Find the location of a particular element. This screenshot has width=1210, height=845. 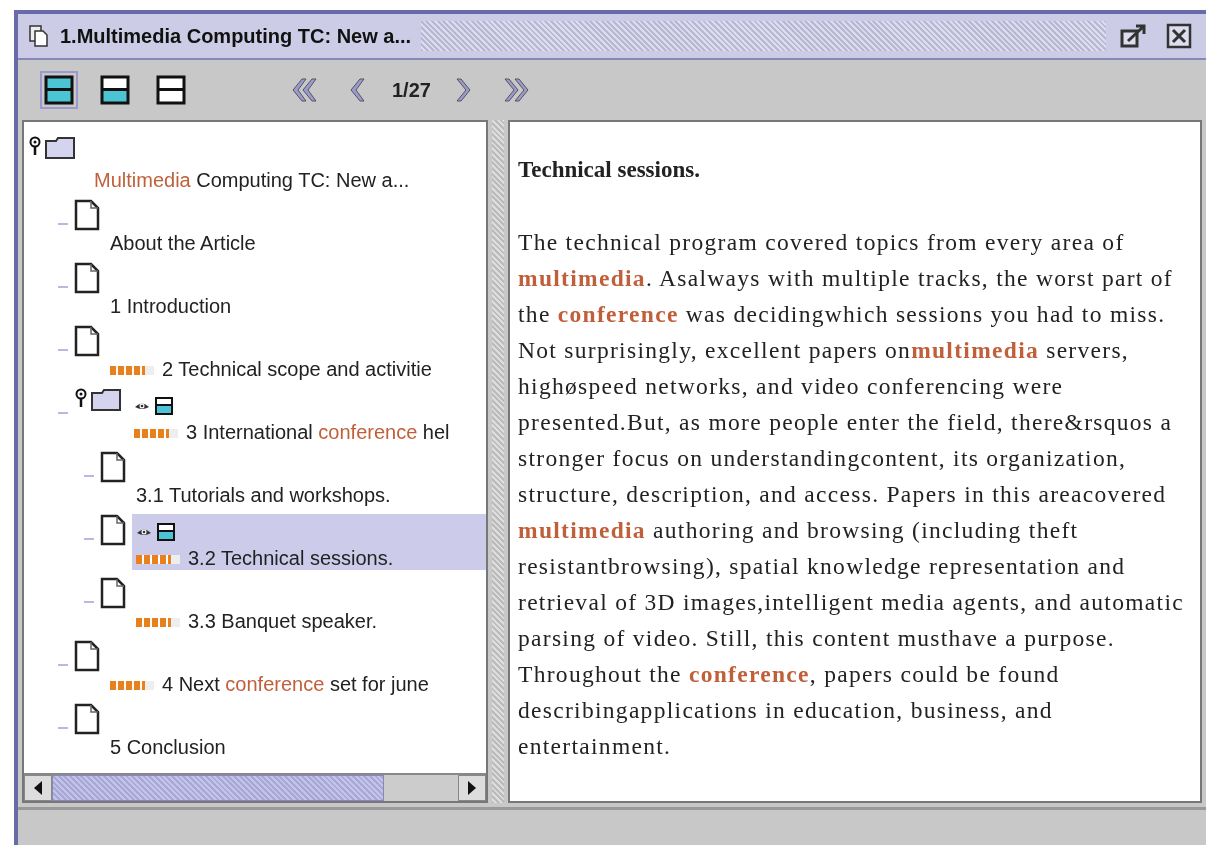

item-label: 3.1 Tutorials and workshops. is located at coordinates (263, 495).